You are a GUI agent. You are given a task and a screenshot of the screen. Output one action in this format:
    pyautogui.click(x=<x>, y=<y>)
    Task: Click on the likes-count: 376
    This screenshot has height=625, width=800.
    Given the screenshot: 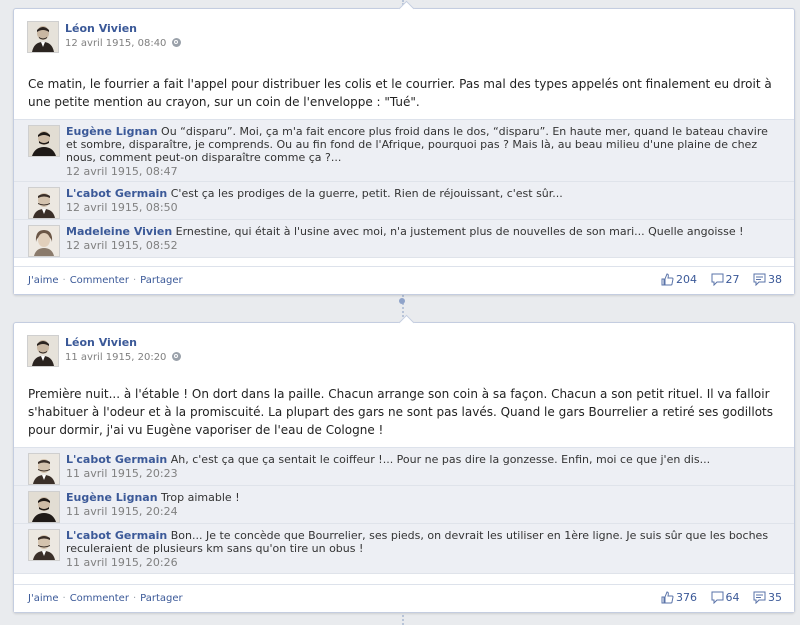 What is the action you would take?
    pyautogui.click(x=679, y=597)
    